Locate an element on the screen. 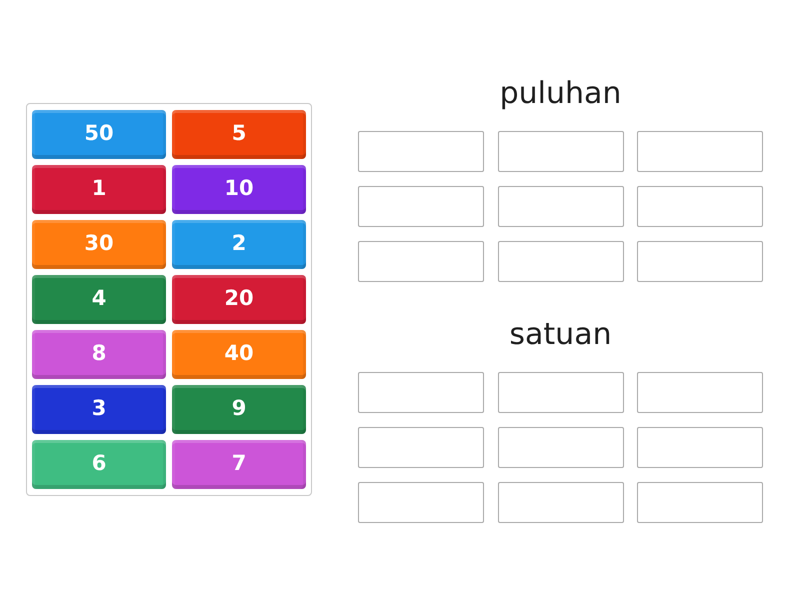 This screenshot has height=600, width=800. answer-tile: 5 is located at coordinates (239, 134).